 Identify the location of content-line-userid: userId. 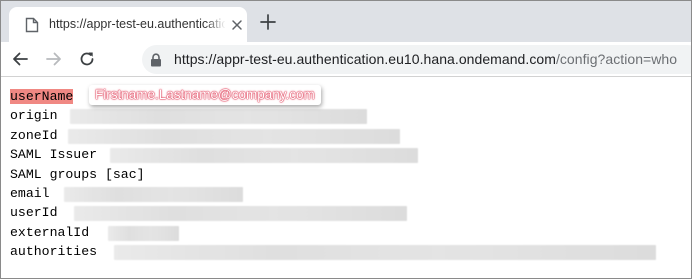
(349, 212).